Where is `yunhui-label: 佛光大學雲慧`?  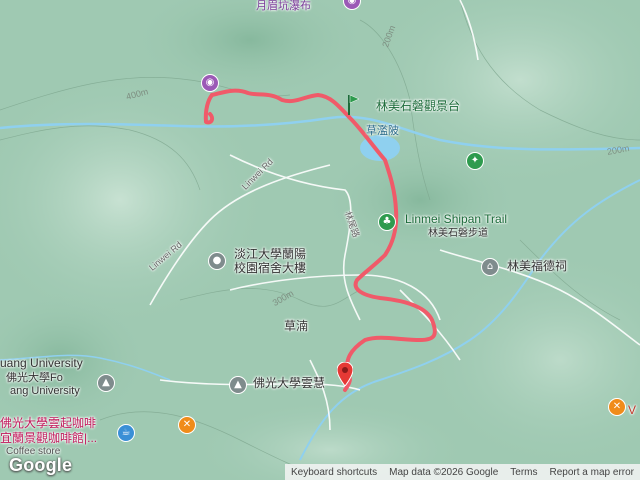
yunhui-label: 佛光大學雲慧 is located at coordinates (289, 383).